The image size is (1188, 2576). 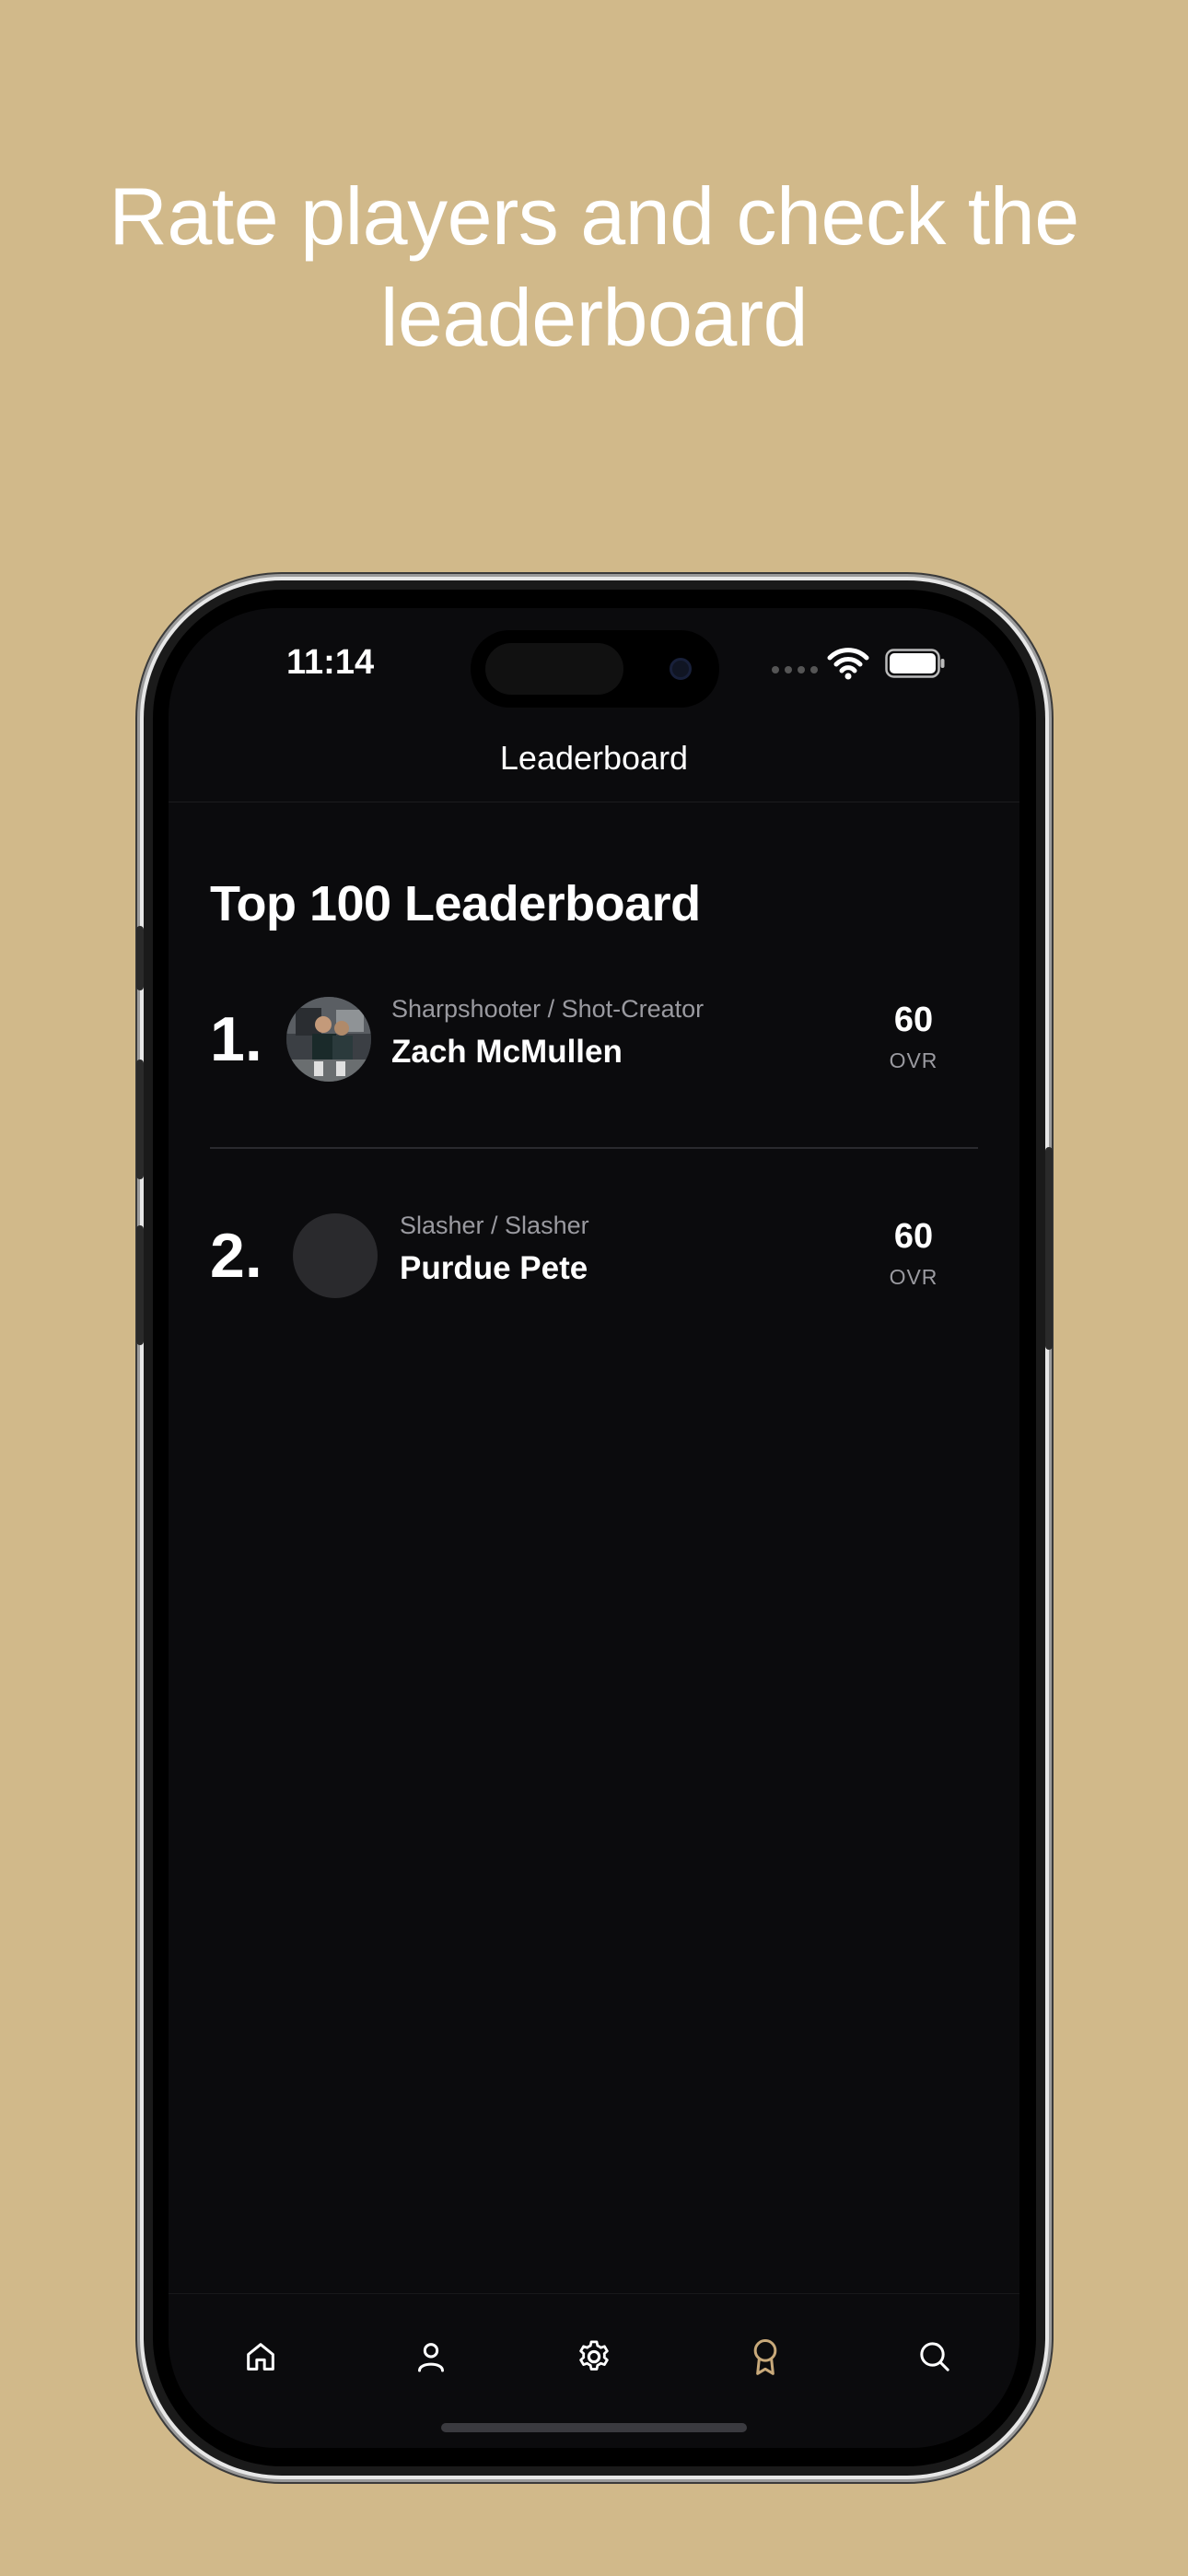 I want to click on player-photo-icon, so click(x=328, y=1039).